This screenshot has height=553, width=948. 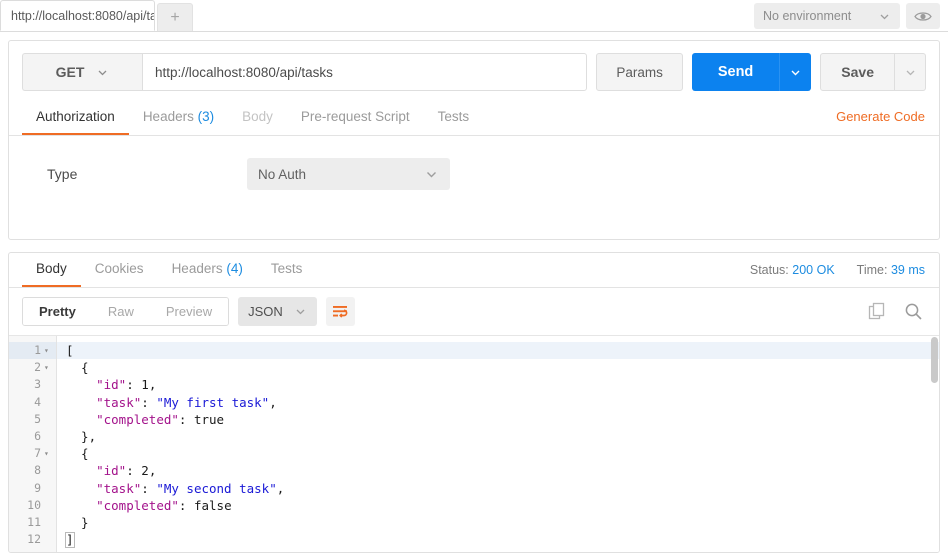 I want to click on save-button: Save, so click(x=857, y=72).